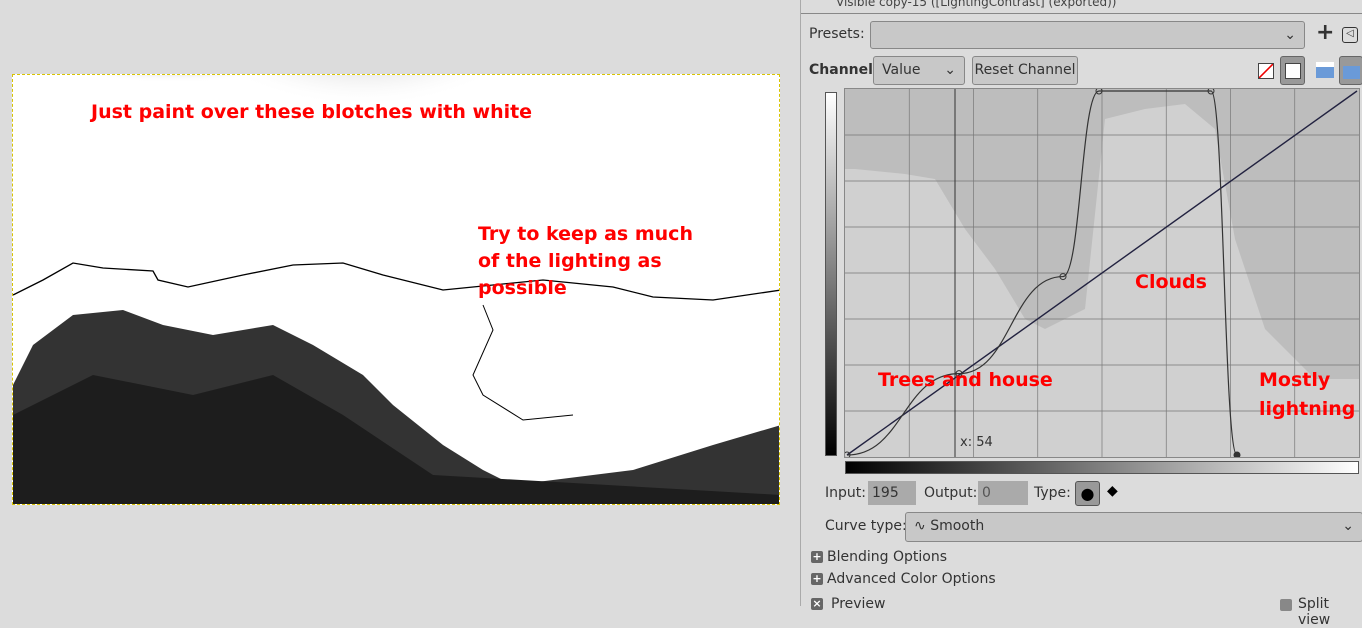  Describe the element at coordinates (1087, 493) in the screenshot. I see `smooth-point-icon: ●` at that location.